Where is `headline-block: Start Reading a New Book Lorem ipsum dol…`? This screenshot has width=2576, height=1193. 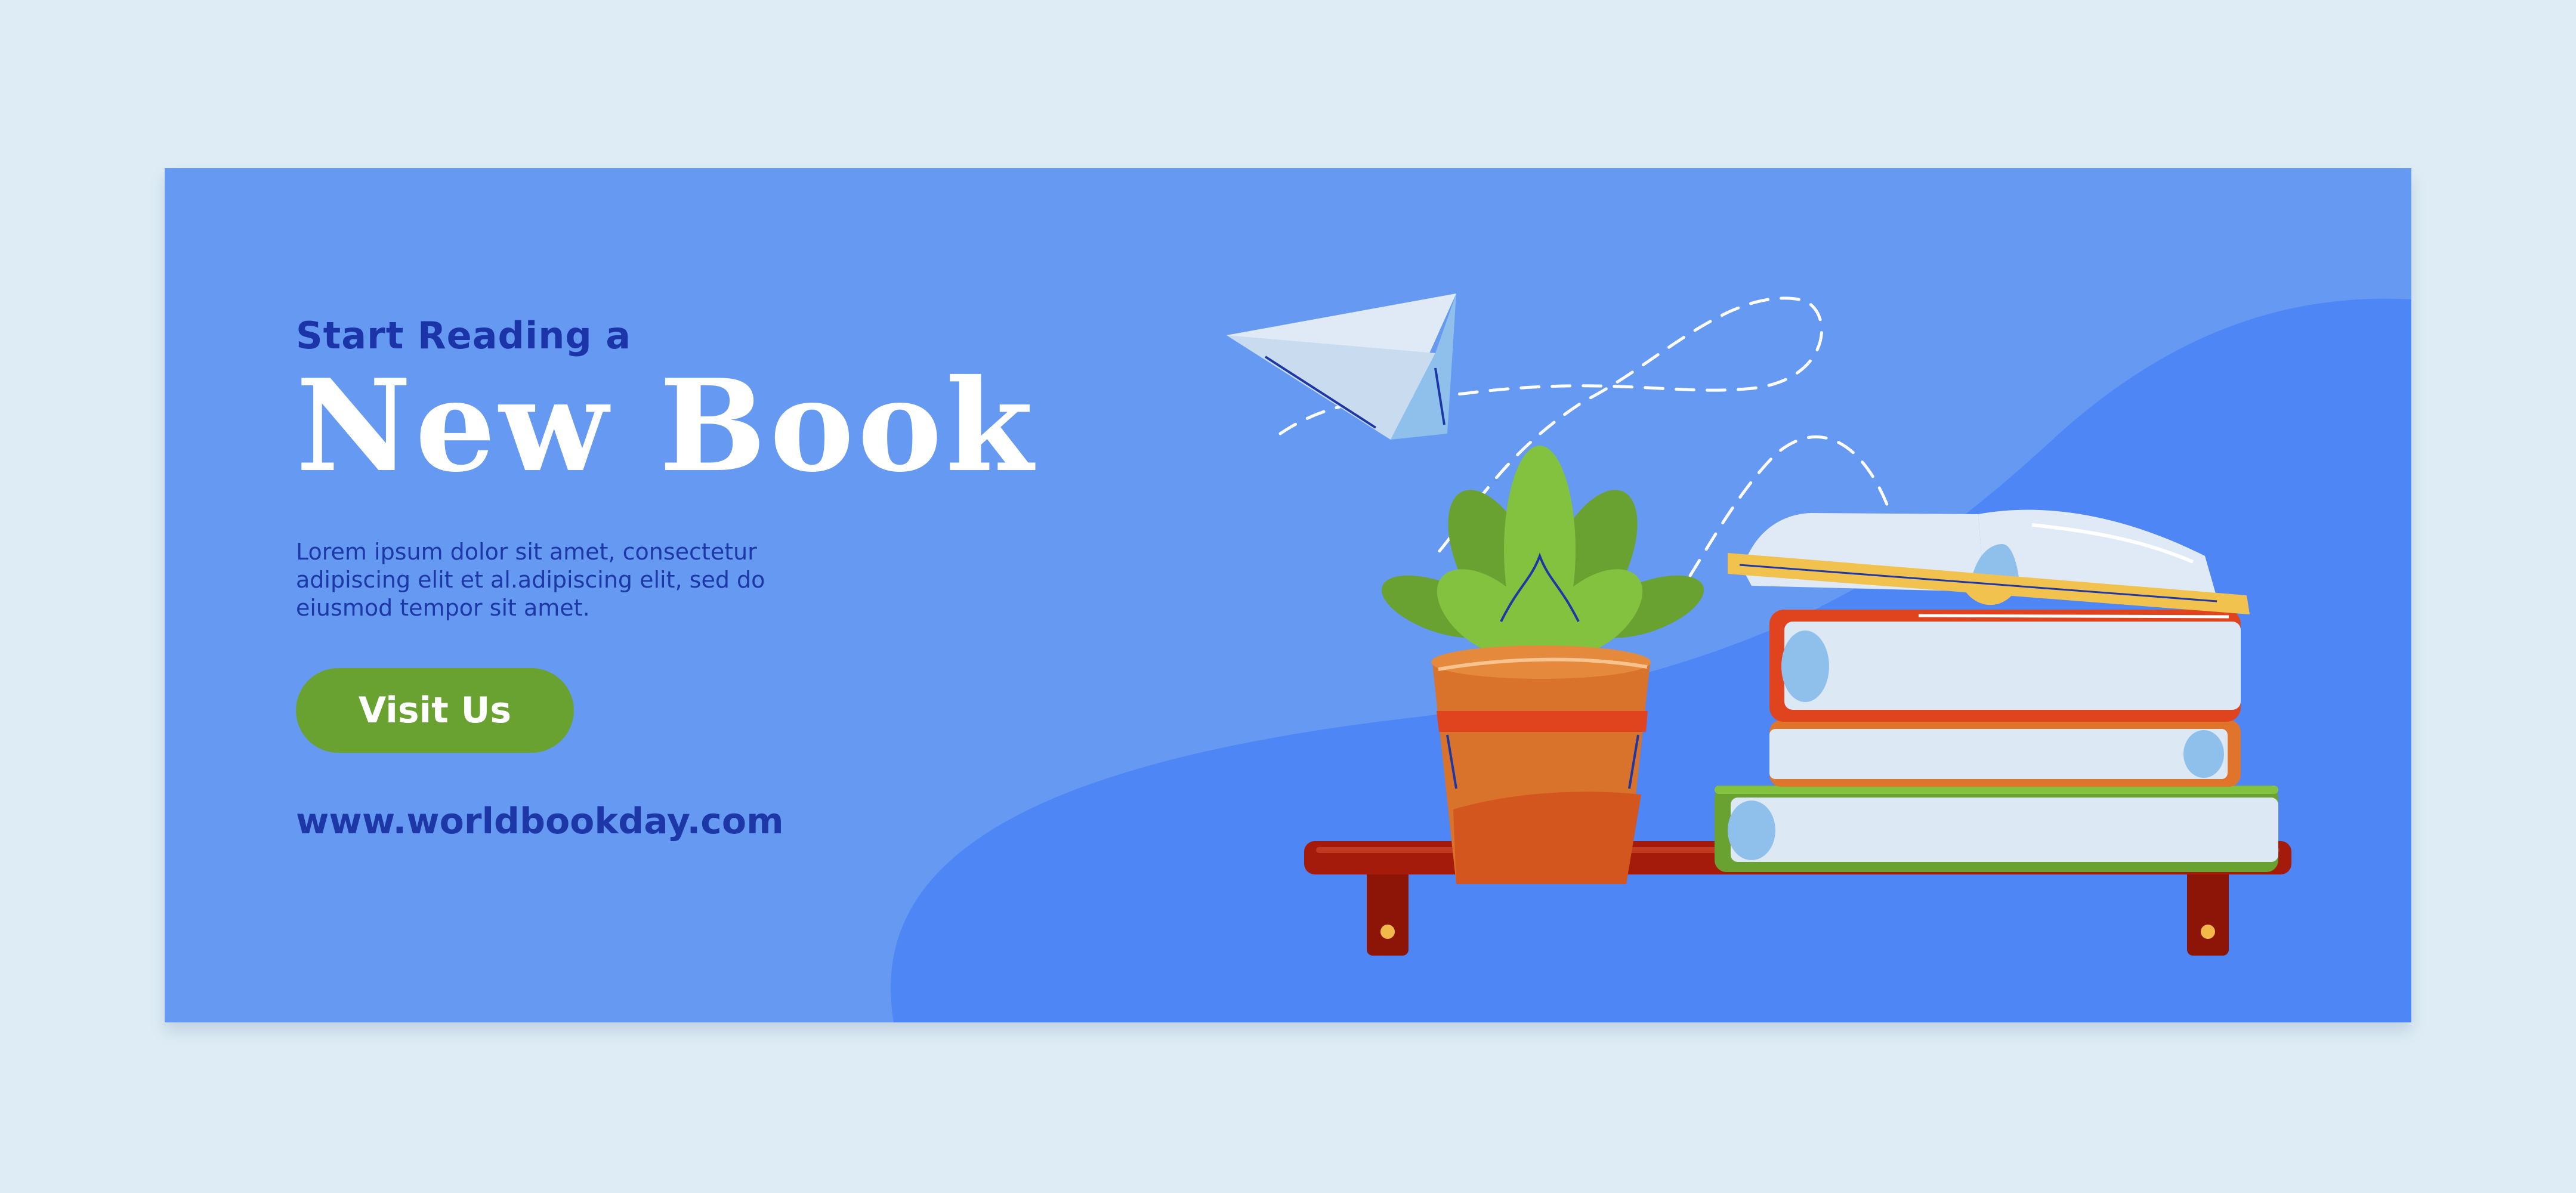 headline-block: Start Reading a New Book Lorem ipsum dol… is located at coordinates (744, 469).